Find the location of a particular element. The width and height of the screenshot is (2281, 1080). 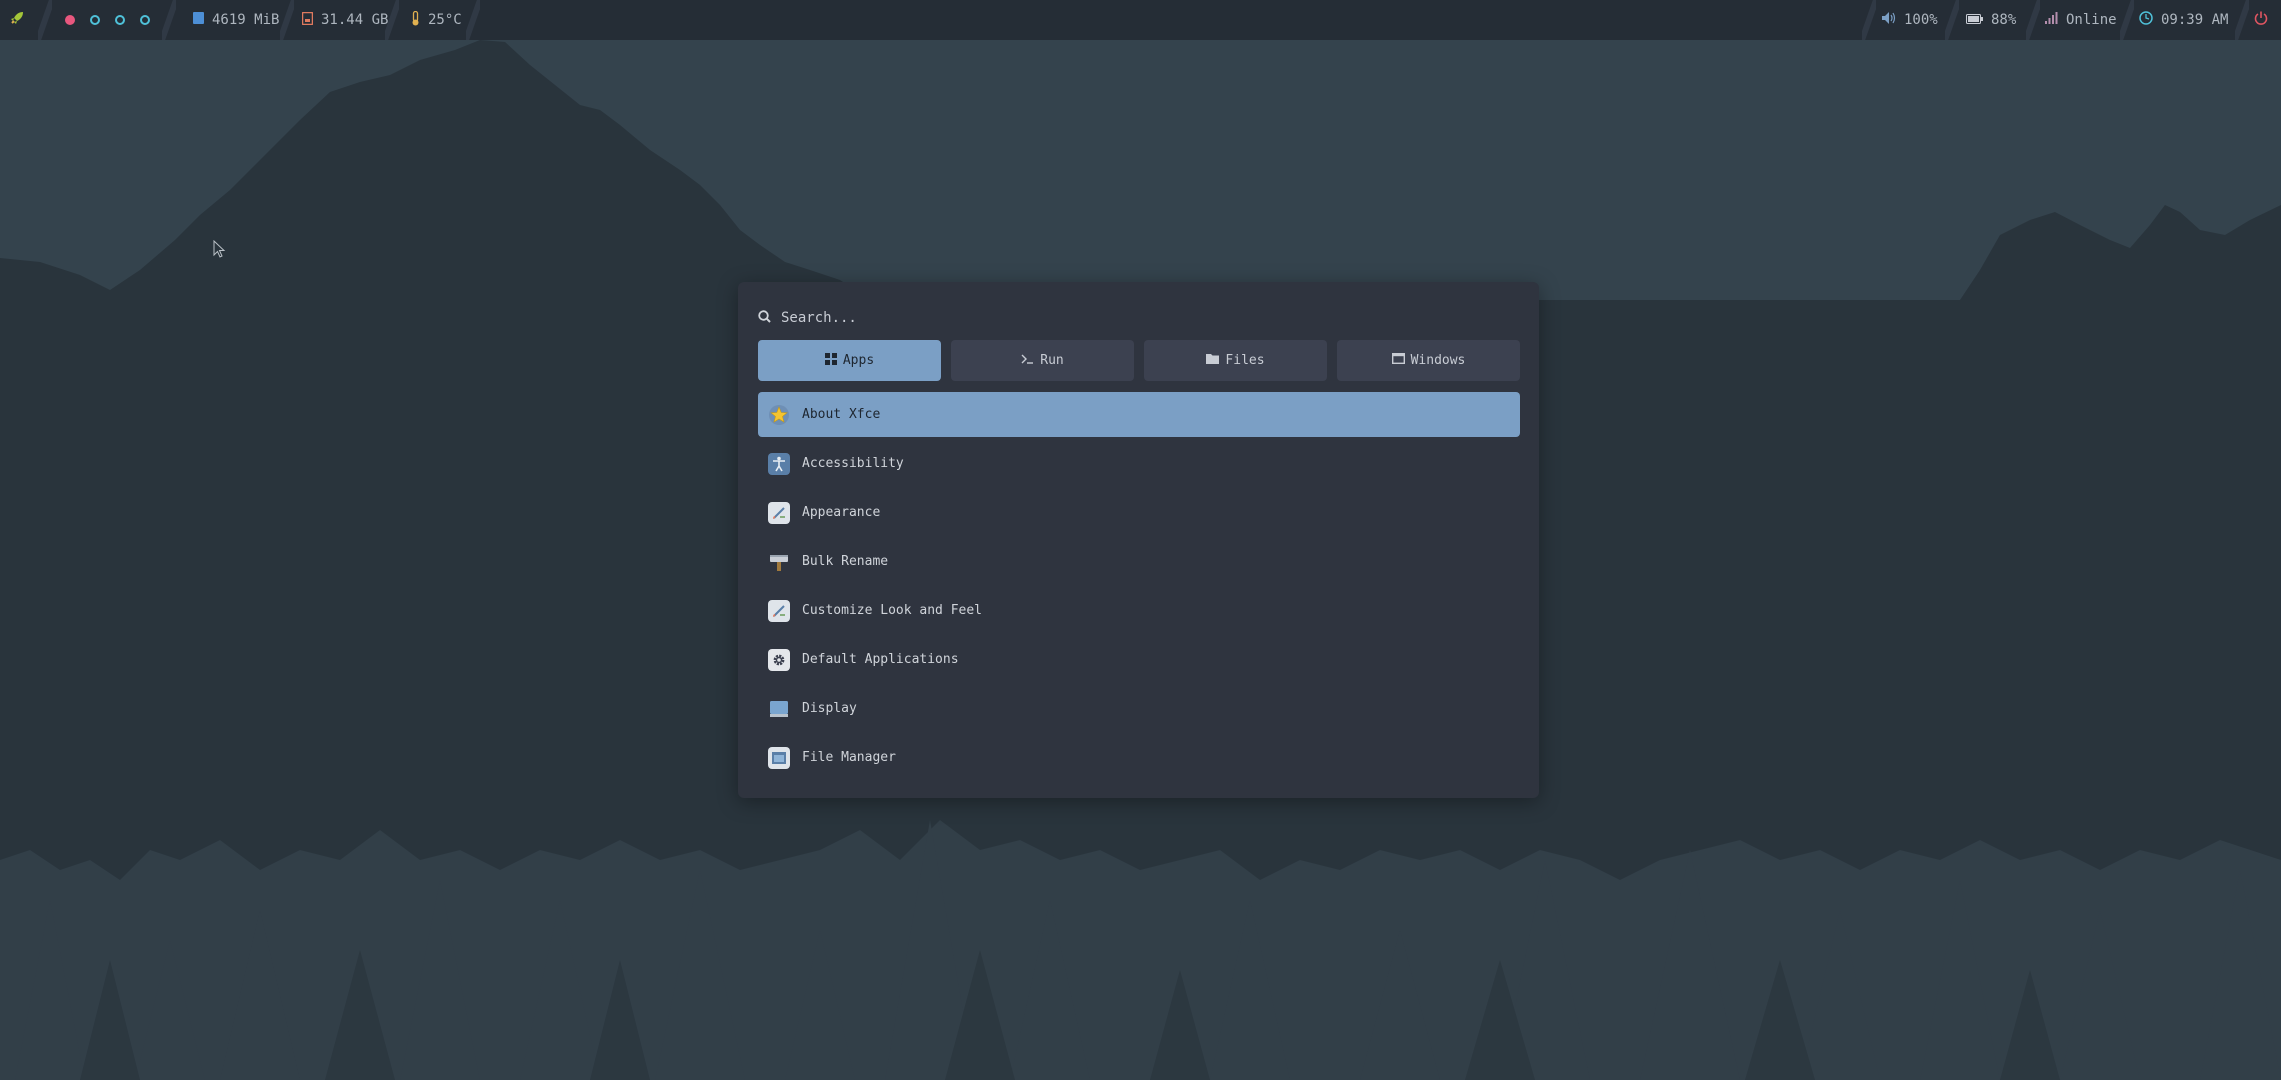

workspace-2-dot is located at coordinates (95, 20).